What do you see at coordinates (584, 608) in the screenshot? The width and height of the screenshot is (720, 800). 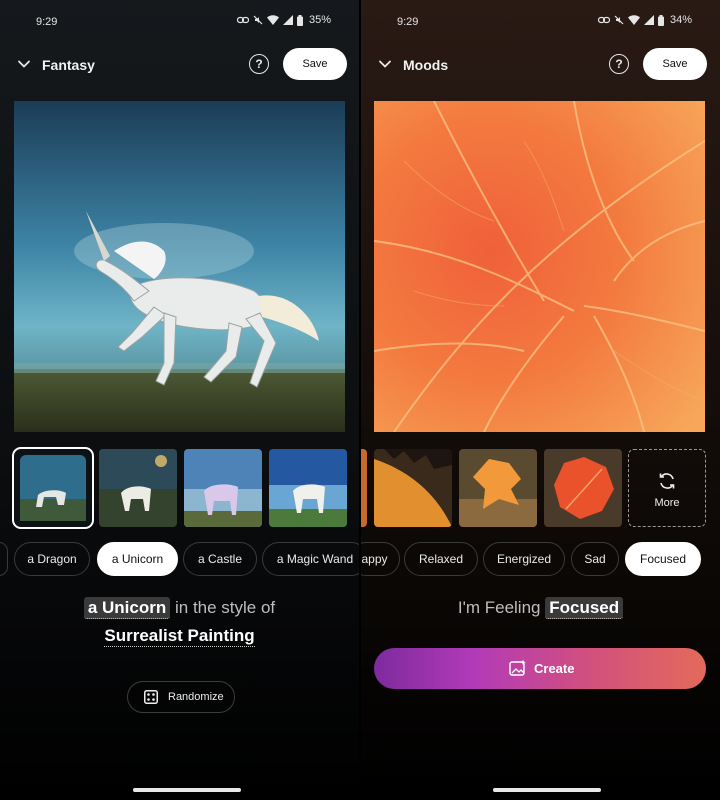 I see `prompt-mood: Focused` at bounding box center [584, 608].